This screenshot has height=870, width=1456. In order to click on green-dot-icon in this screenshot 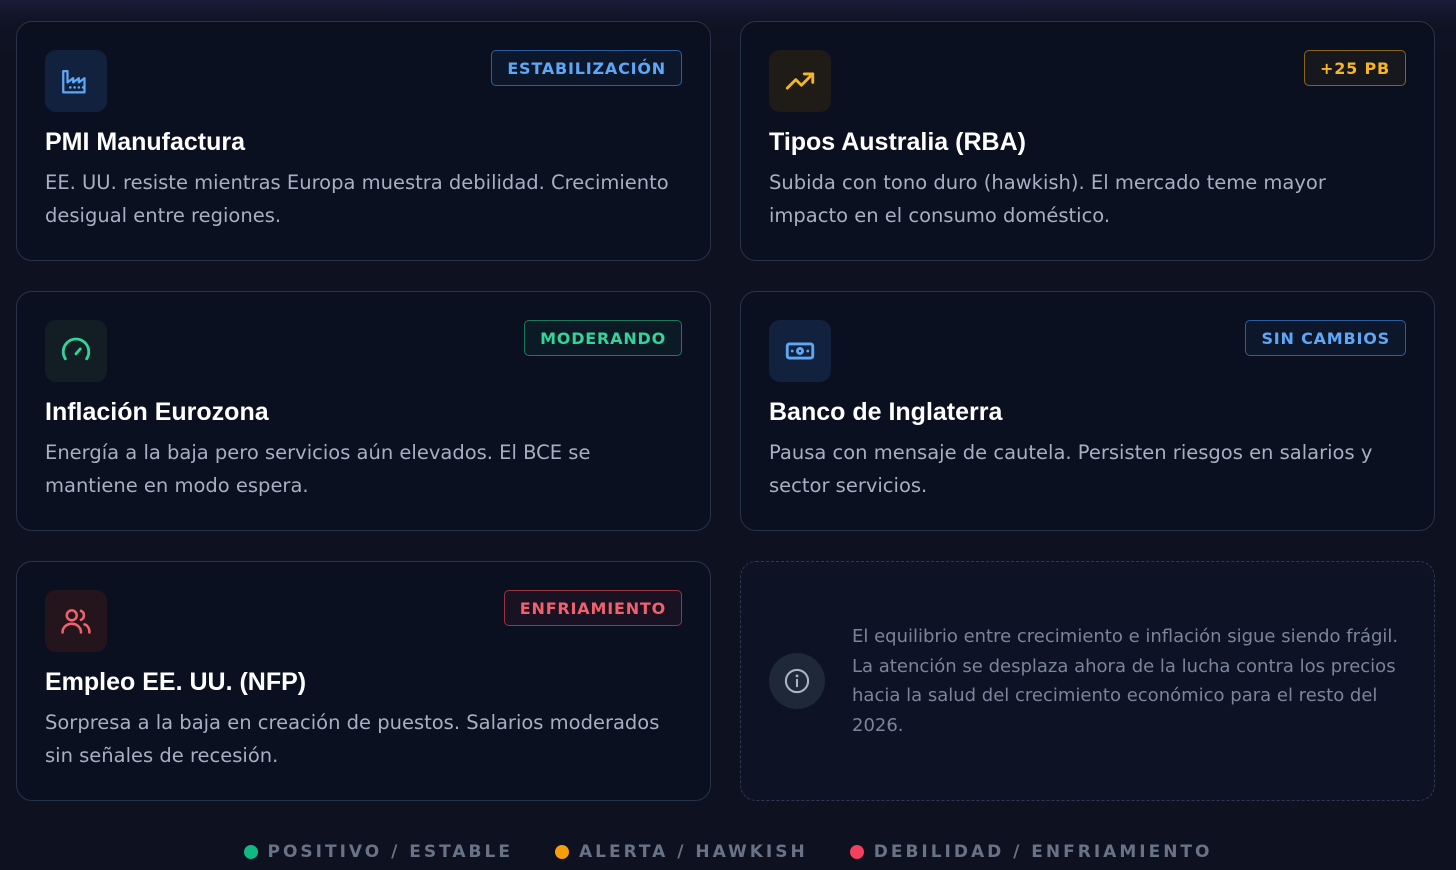, I will do `click(250, 852)`.